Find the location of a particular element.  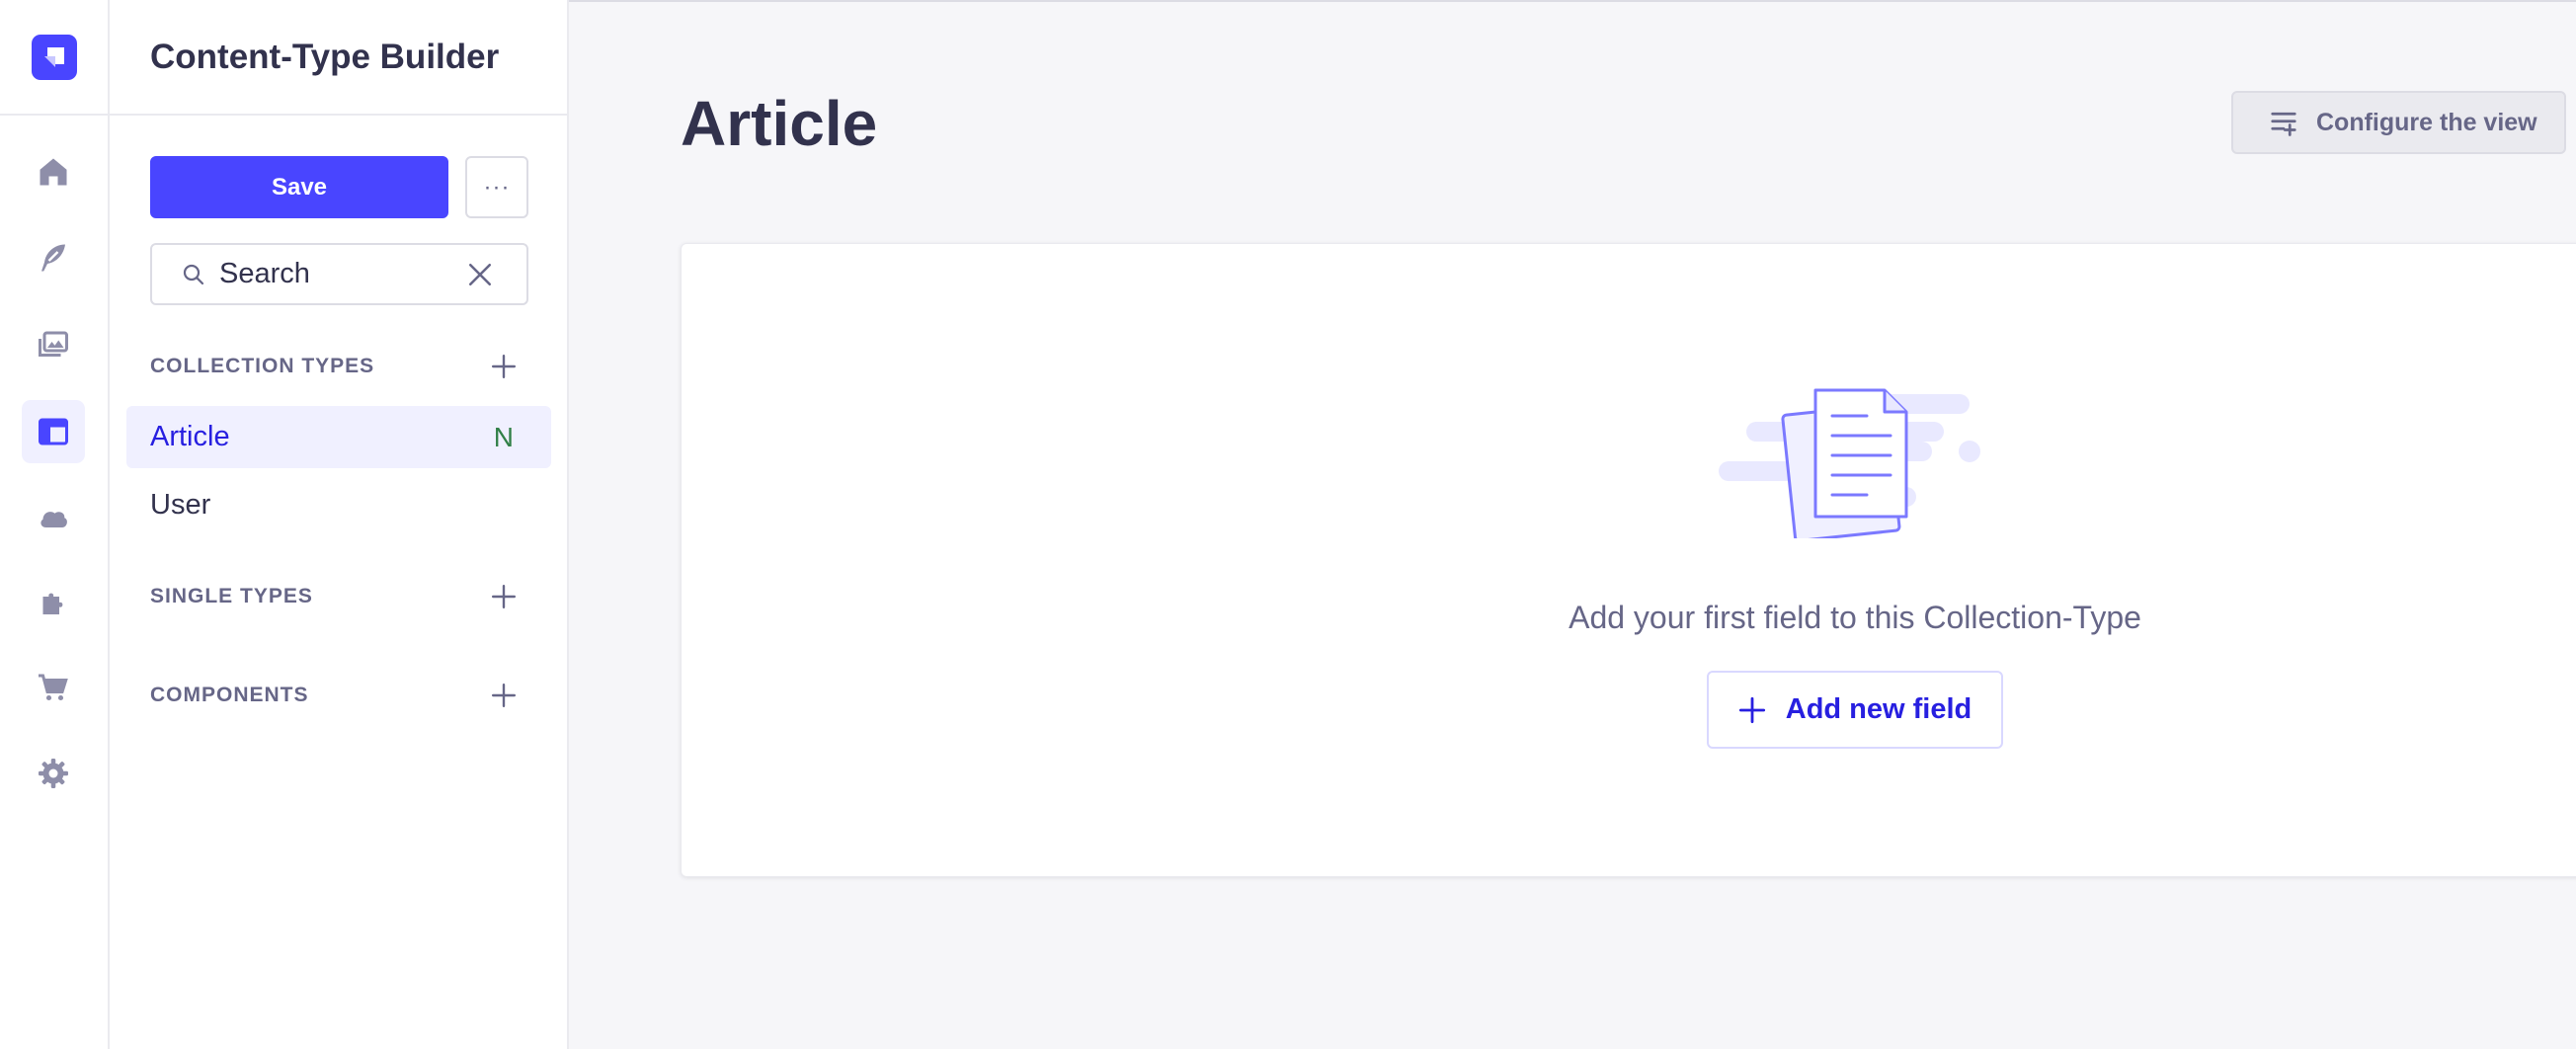

panel-header: Content-Type Builder is located at coordinates (338, 58).